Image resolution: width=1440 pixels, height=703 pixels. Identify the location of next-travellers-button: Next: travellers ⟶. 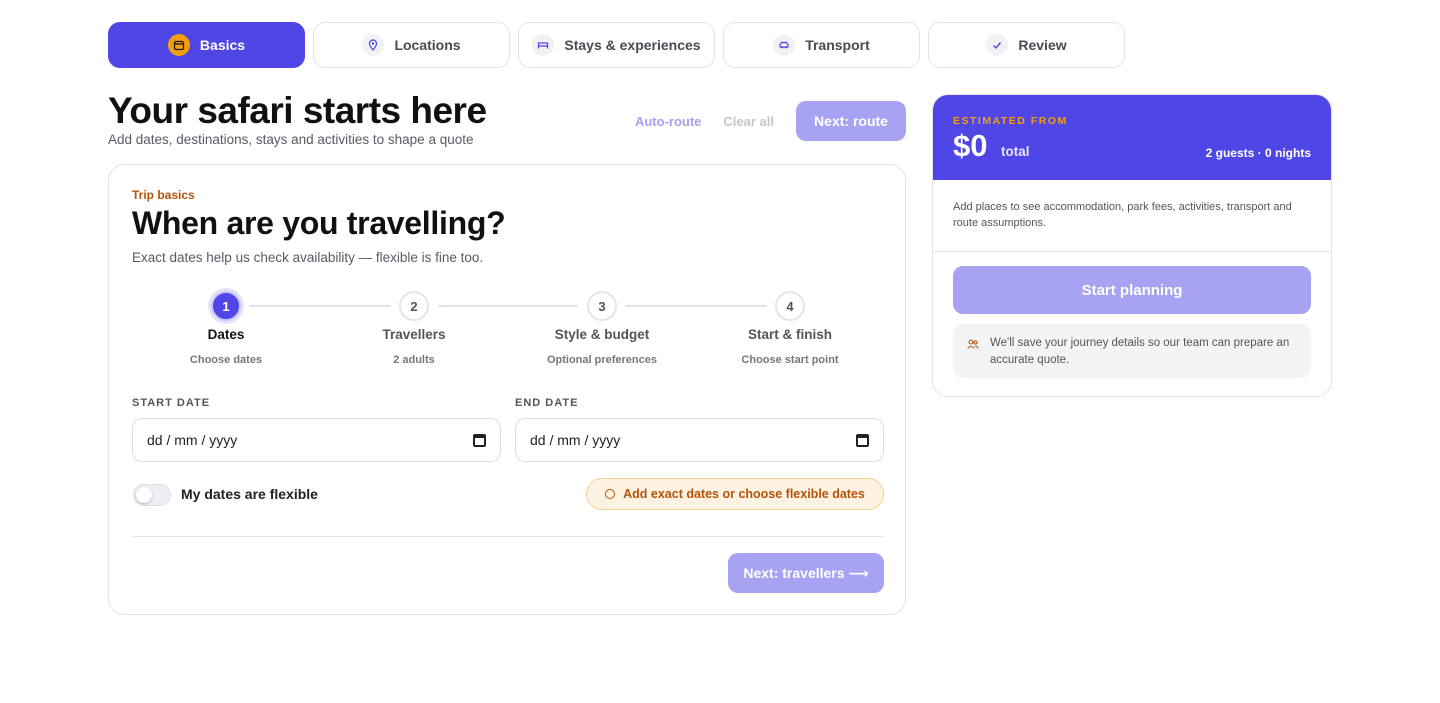
(806, 573).